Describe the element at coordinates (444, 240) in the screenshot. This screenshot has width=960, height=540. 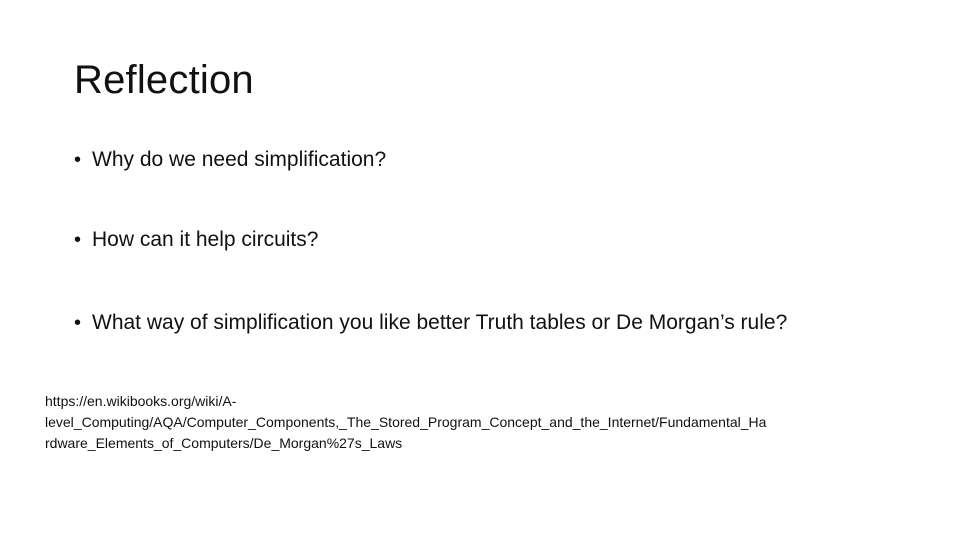
I see `bullet-item: • How can it help circuits?` at that location.